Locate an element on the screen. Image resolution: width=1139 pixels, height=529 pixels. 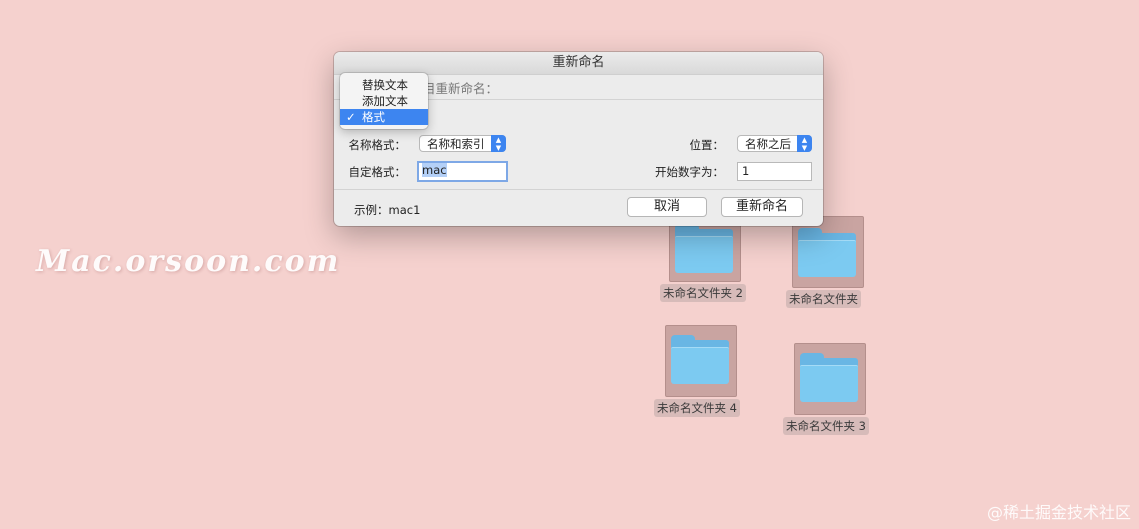
start-number-input: 1 is located at coordinates (774, 171).